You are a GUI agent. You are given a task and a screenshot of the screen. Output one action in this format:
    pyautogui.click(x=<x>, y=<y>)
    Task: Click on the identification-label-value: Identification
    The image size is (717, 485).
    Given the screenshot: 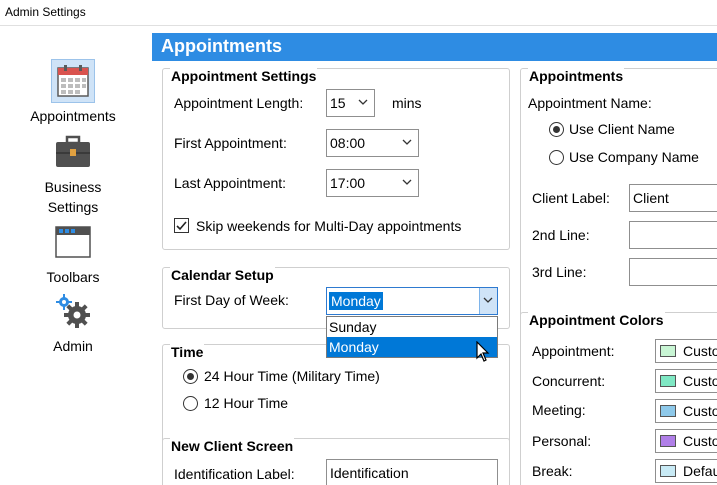 What is the action you would take?
    pyautogui.click(x=369, y=473)
    